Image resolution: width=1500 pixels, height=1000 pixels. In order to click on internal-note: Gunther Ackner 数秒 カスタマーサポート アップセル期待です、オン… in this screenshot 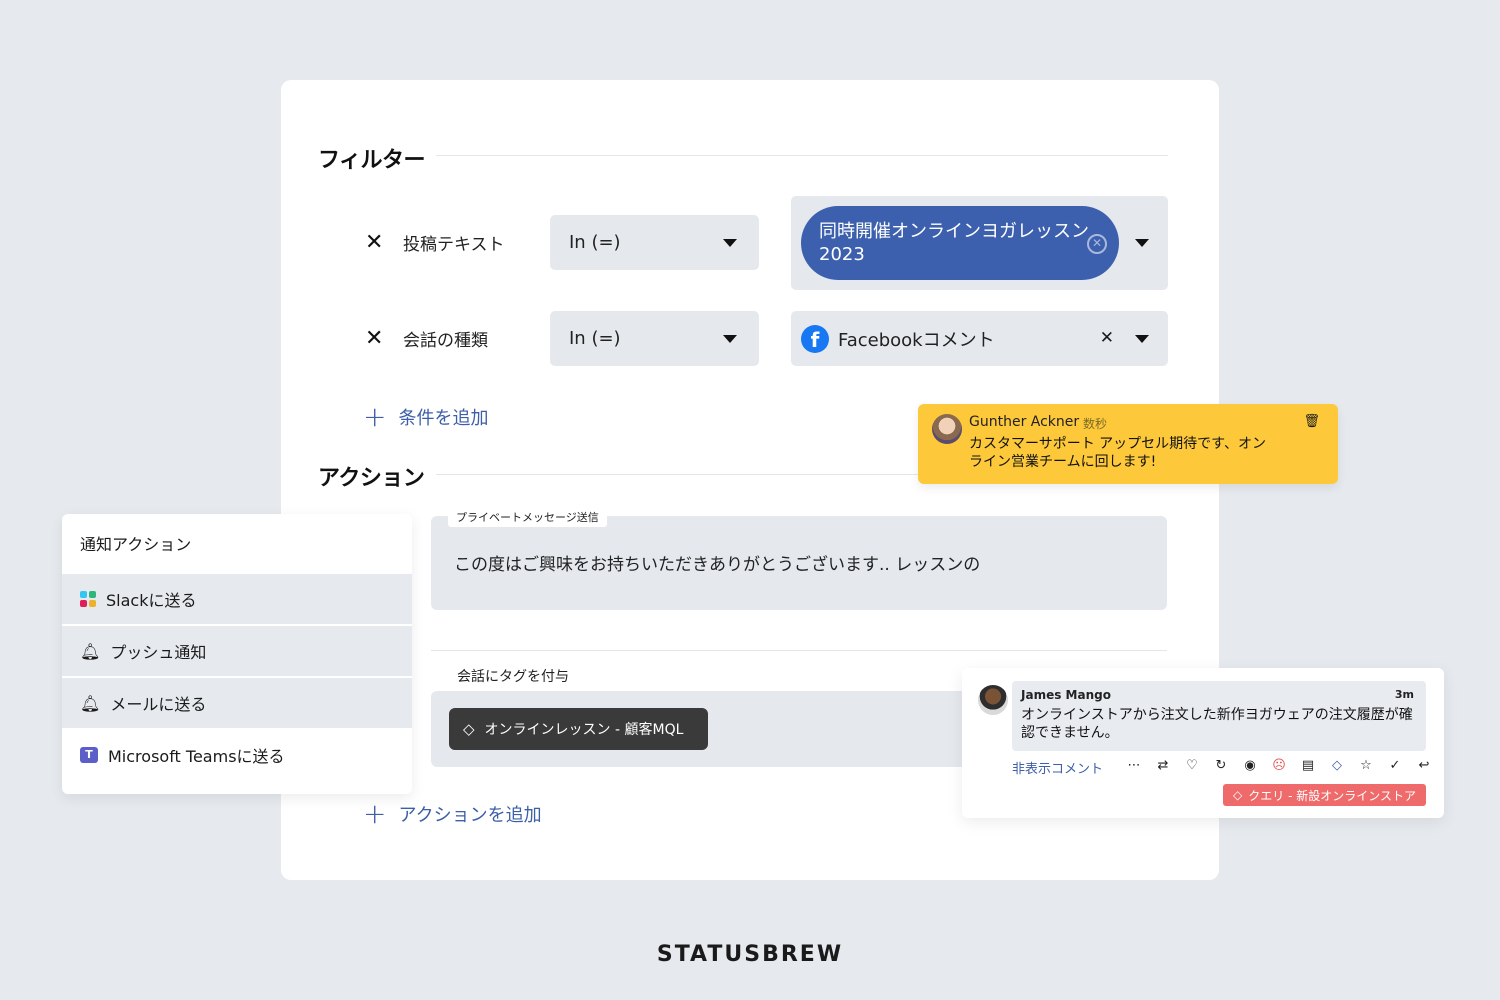, I will do `click(1128, 444)`.